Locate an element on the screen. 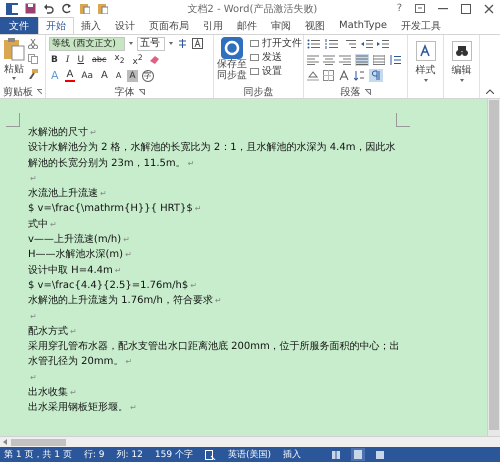  editing-button: 编辑 is located at coordinates (462, 59).